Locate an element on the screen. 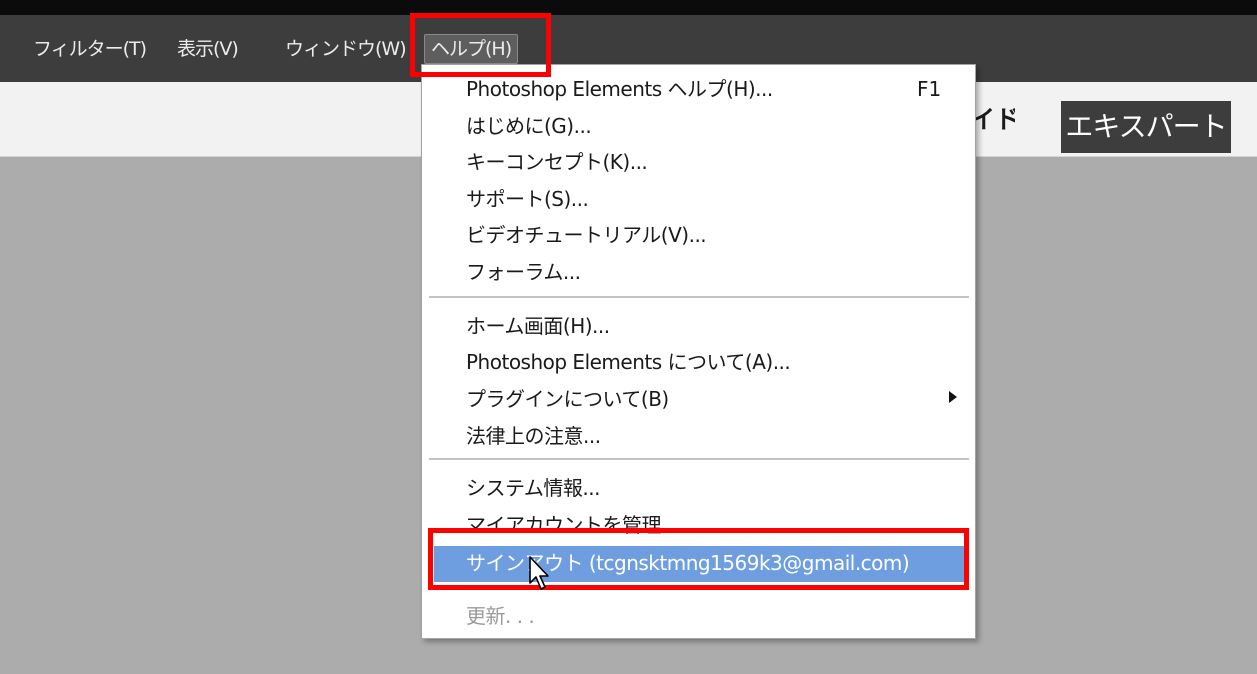 The height and width of the screenshot is (674, 1257). title-strip is located at coordinates (628, 7).